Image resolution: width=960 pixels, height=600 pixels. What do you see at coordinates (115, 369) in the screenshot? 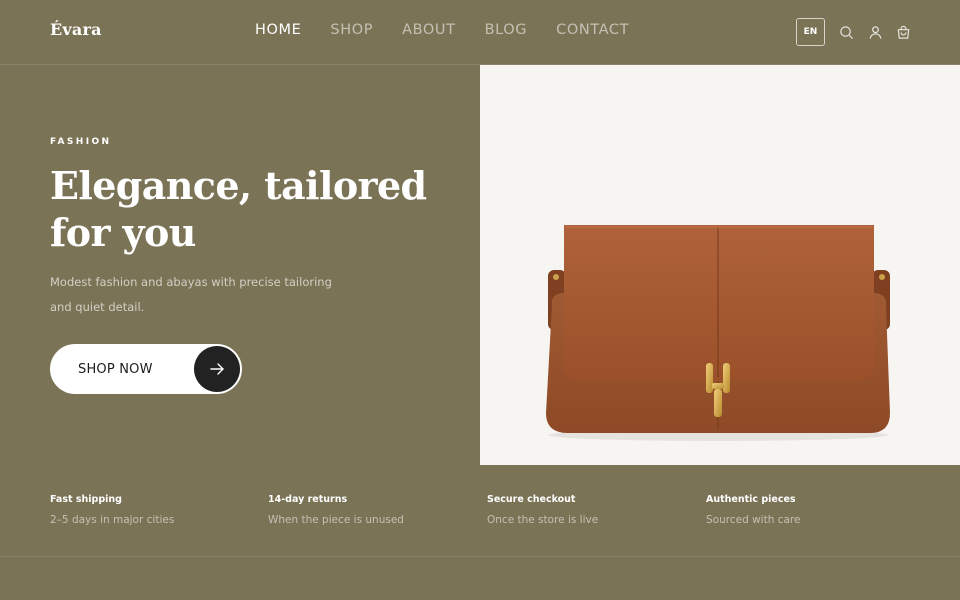
I see `shop-now-label: SHOP NOW` at bounding box center [115, 369].